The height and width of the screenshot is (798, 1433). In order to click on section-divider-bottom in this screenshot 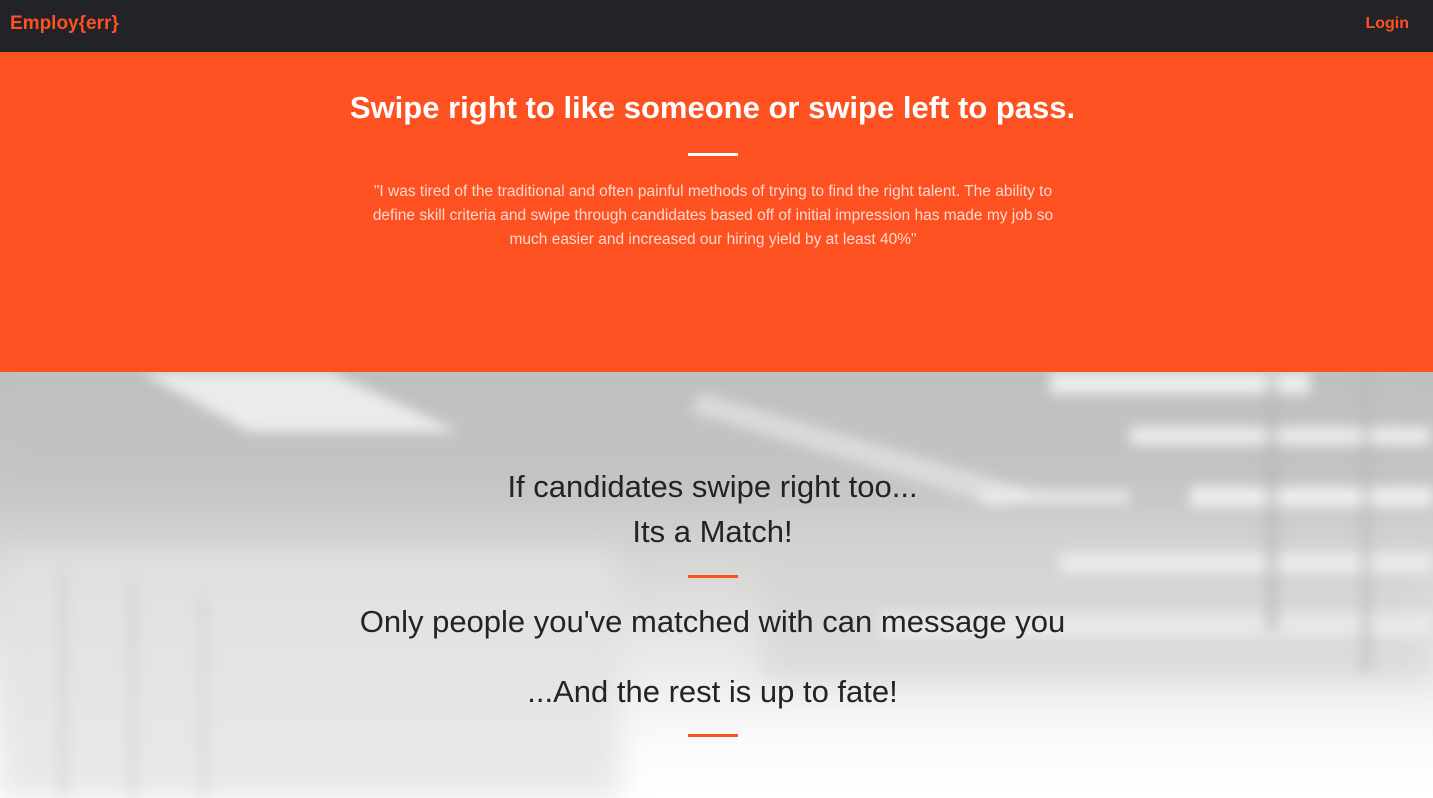, I will do `click(713, 735)`.